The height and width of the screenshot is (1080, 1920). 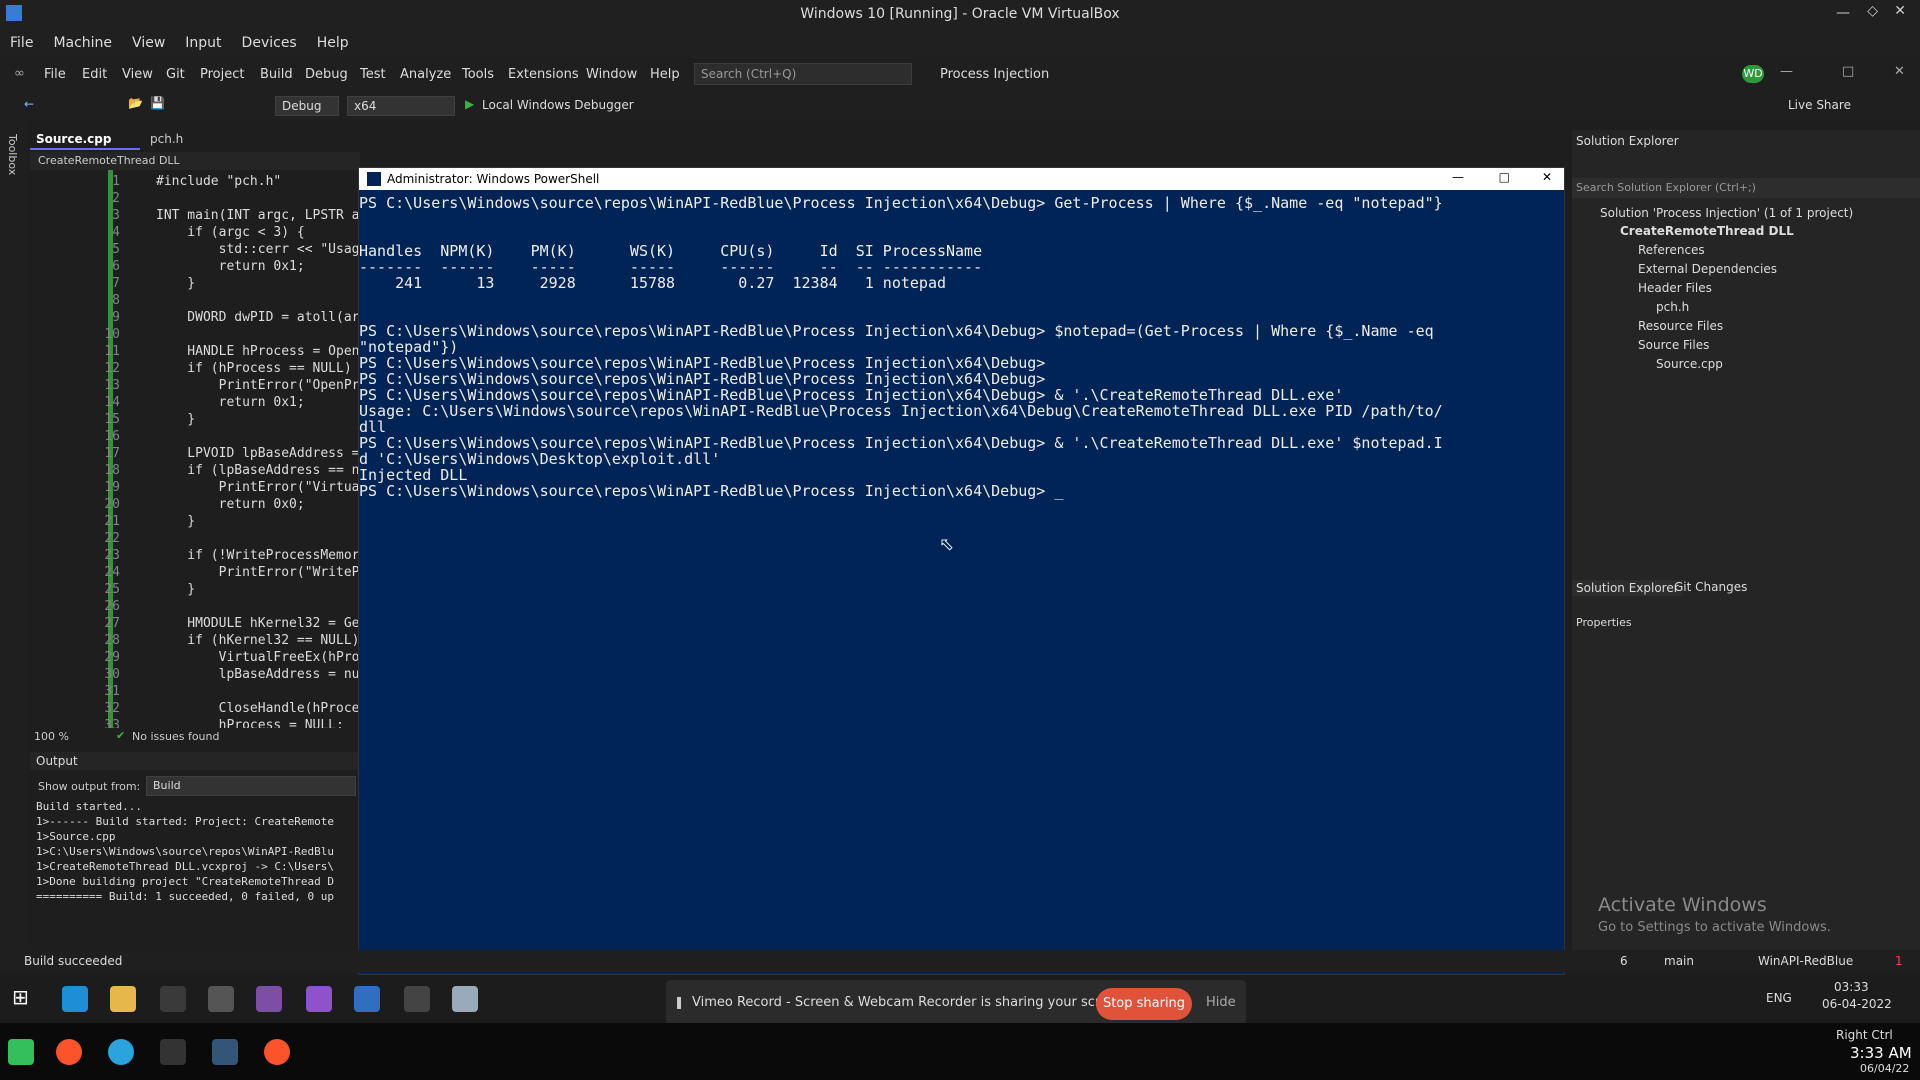 I want to click on code-line: std::cerr << "Usage: ", so click(x=273, y=249).